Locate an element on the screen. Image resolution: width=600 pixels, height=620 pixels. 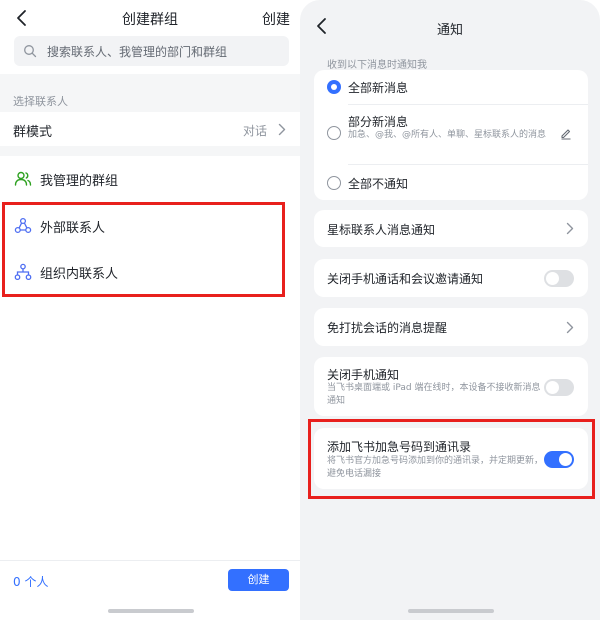
close-calls-toggle is located at coordinates (559, 278).